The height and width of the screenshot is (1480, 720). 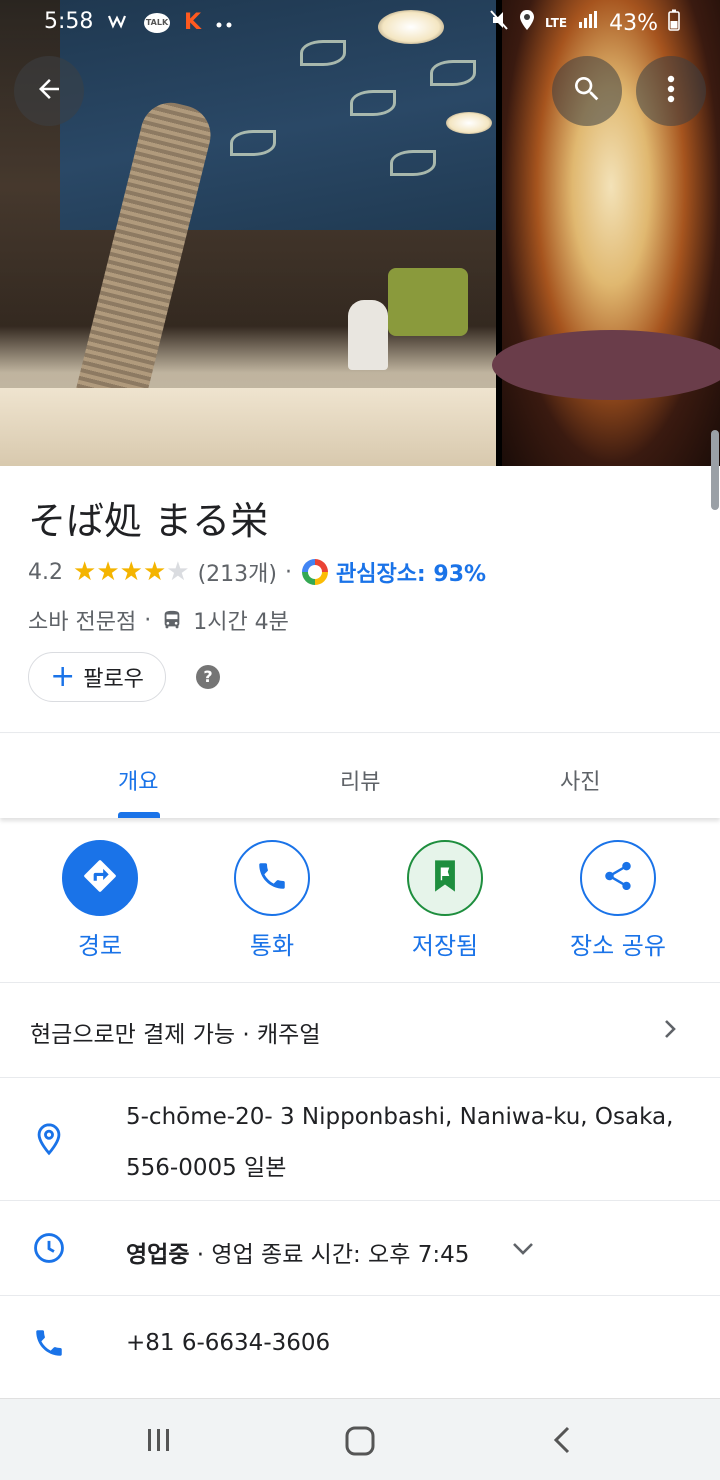 What do you see at coordinates (175, 1035) in the screenshot?
I see `attributes-text: 현금으로만 결제 가능 · 캐주얼` at bounding box center [175, 1035].